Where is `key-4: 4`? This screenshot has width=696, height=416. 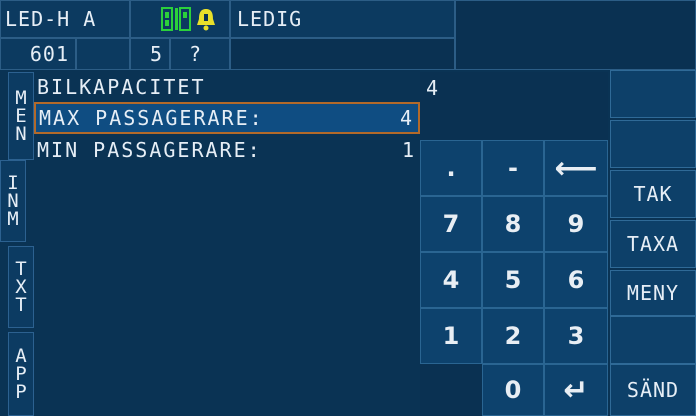
key-4: 4 is located at coordinates (451, 280).